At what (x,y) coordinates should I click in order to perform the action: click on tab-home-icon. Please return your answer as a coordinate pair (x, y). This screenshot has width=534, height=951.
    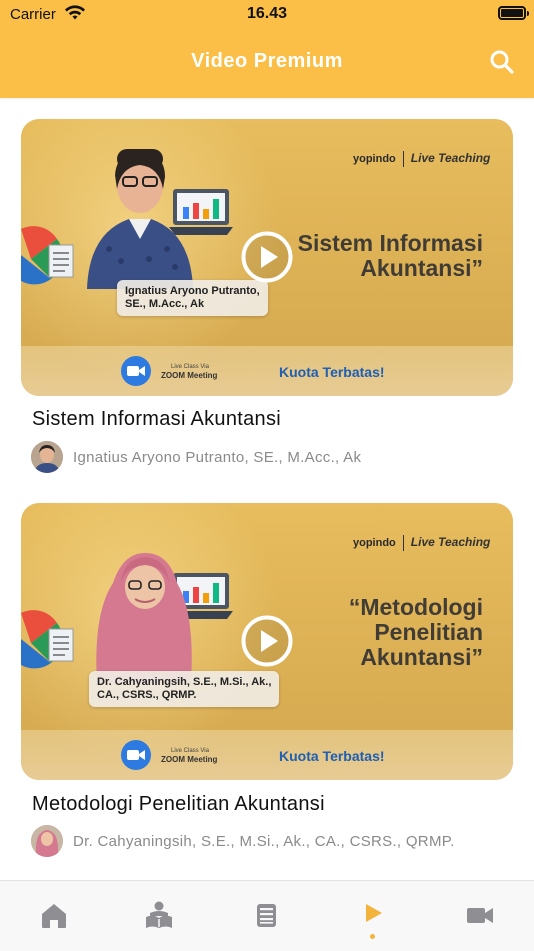
    Looking at the image, I should click on (54, 915).